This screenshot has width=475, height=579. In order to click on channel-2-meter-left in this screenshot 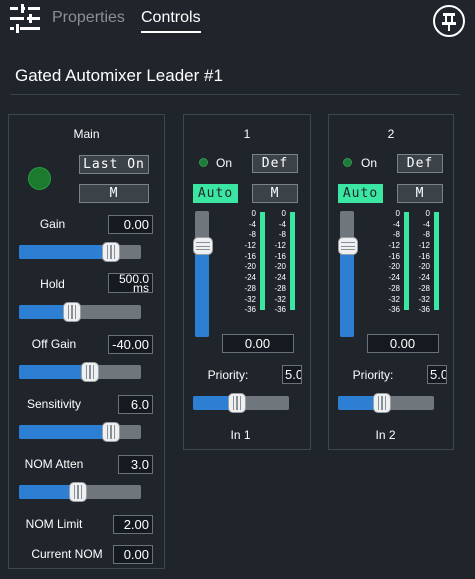, I will do `click(406, 261)`.